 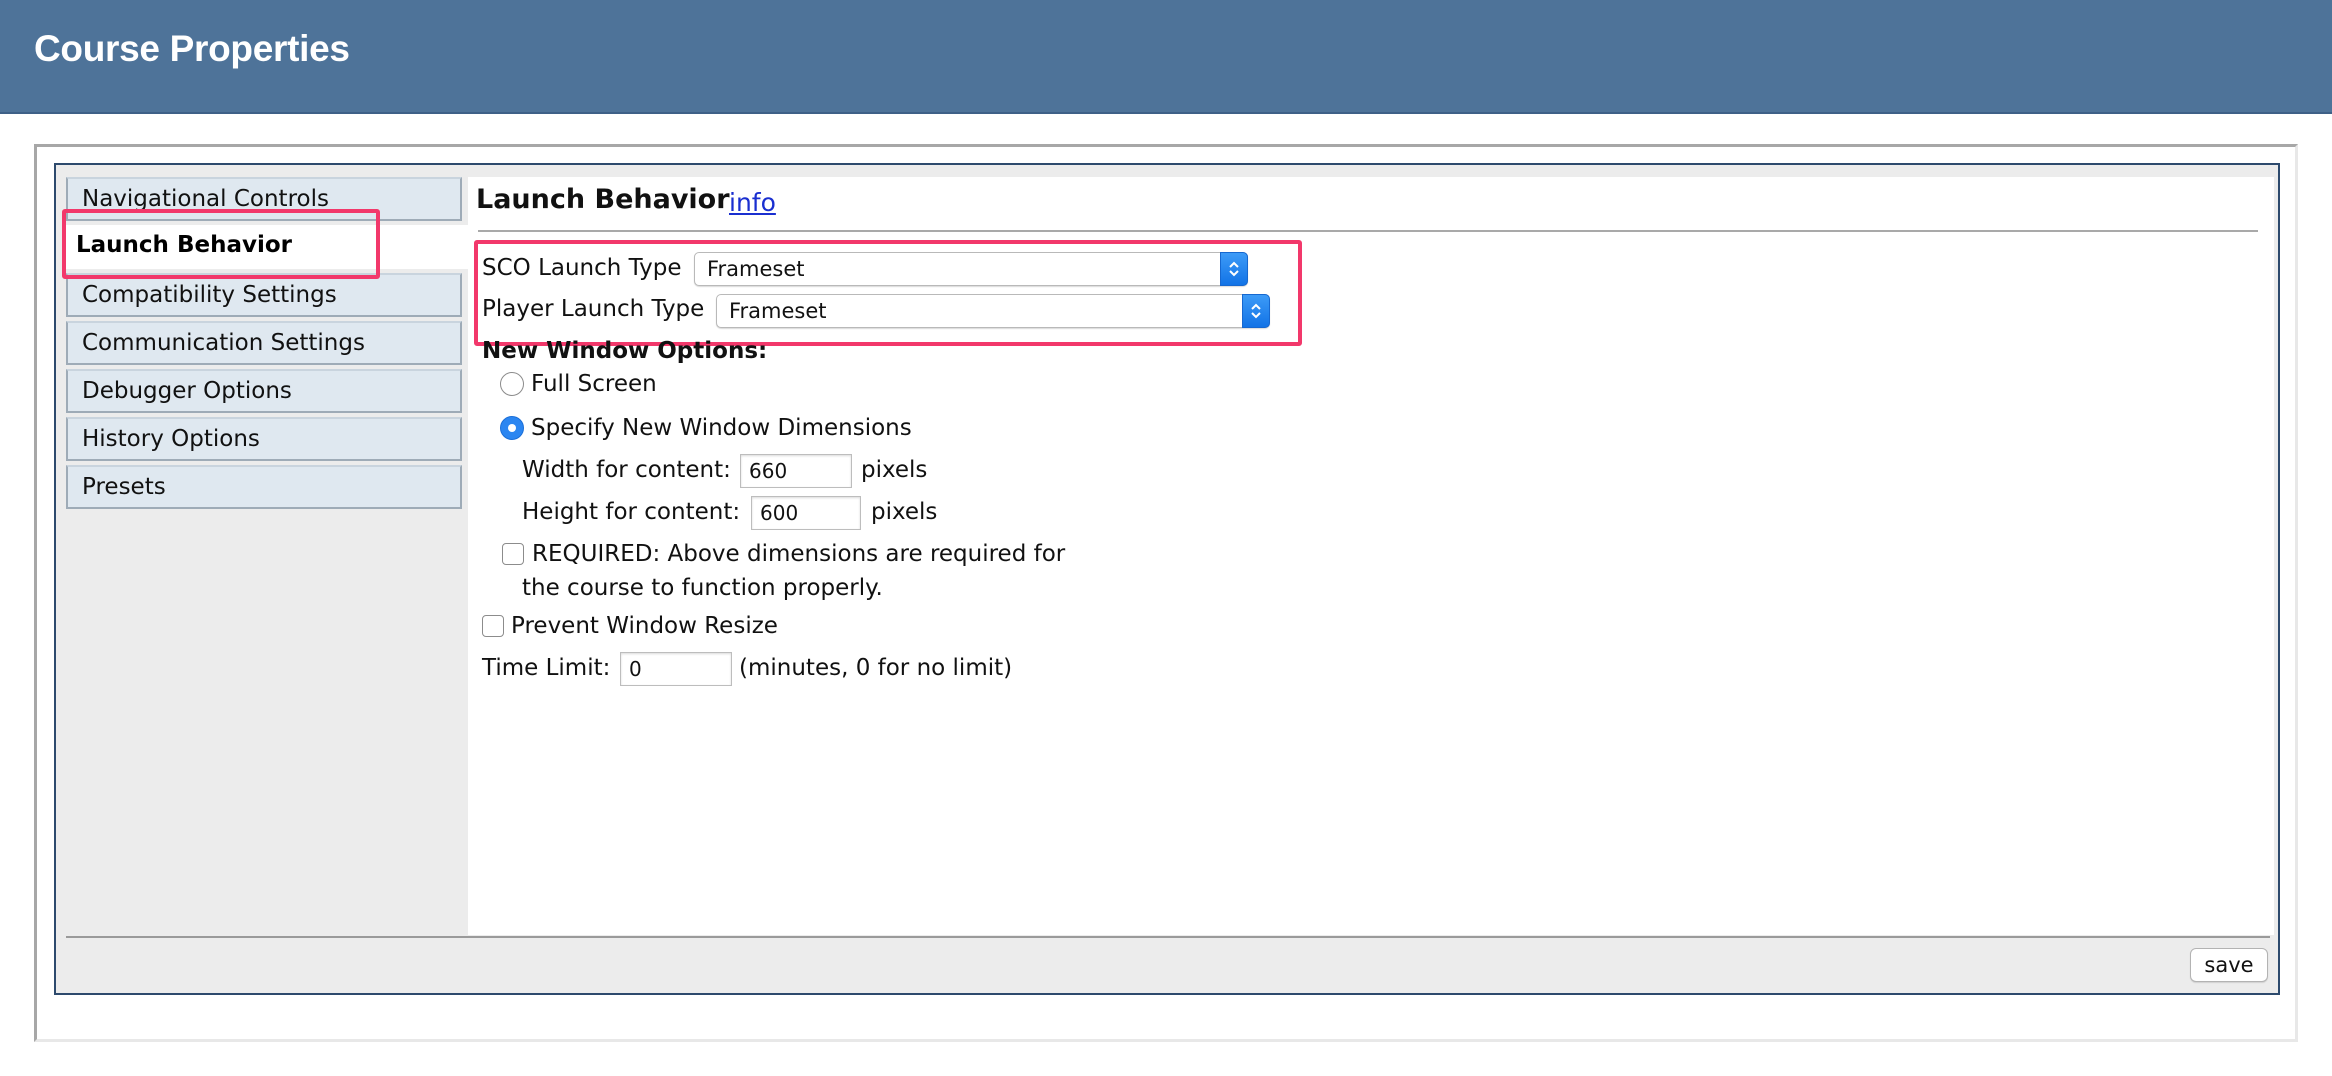 What do you see at coordinates (752, 202) in the screenshot?
I see `info-link: info` at bounding box center [752, 202].